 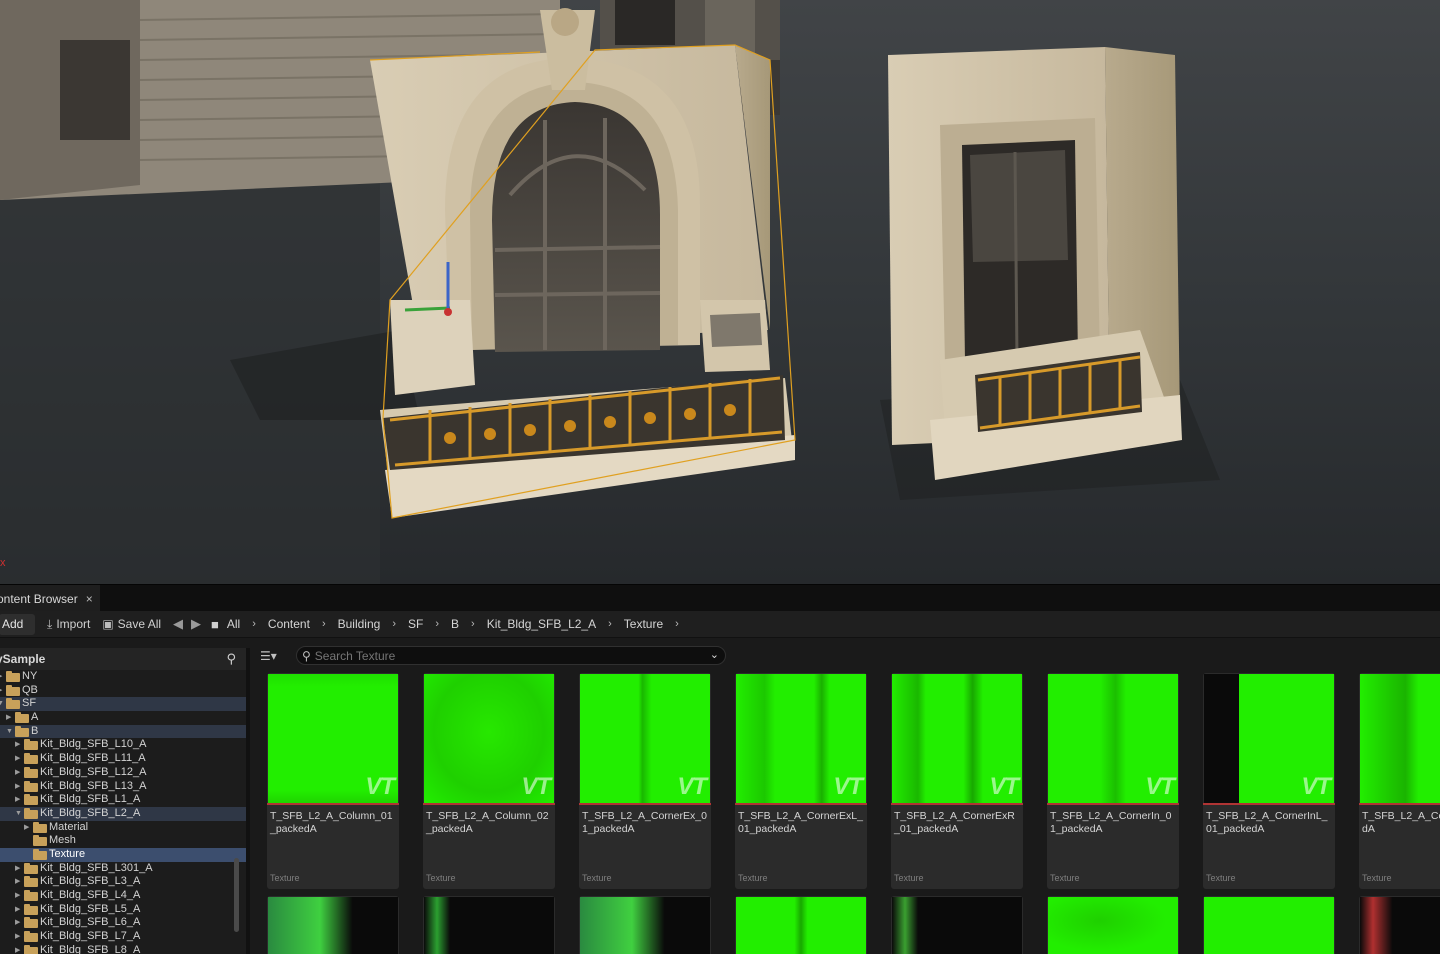 I want to click on history-back-icon: ◀, so click(x=178, y=624).